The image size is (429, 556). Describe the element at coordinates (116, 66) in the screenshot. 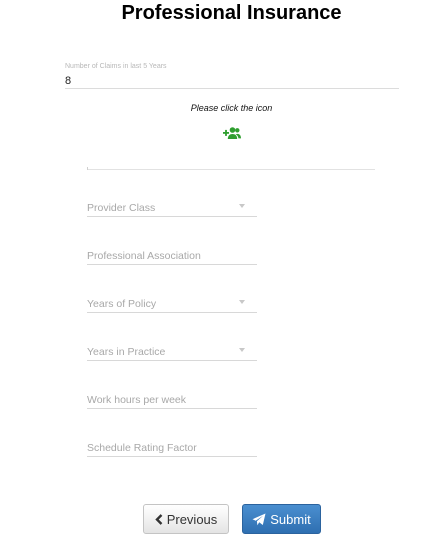

I see `claims-field-label: Number of Claims in last 5 Years` at that location.